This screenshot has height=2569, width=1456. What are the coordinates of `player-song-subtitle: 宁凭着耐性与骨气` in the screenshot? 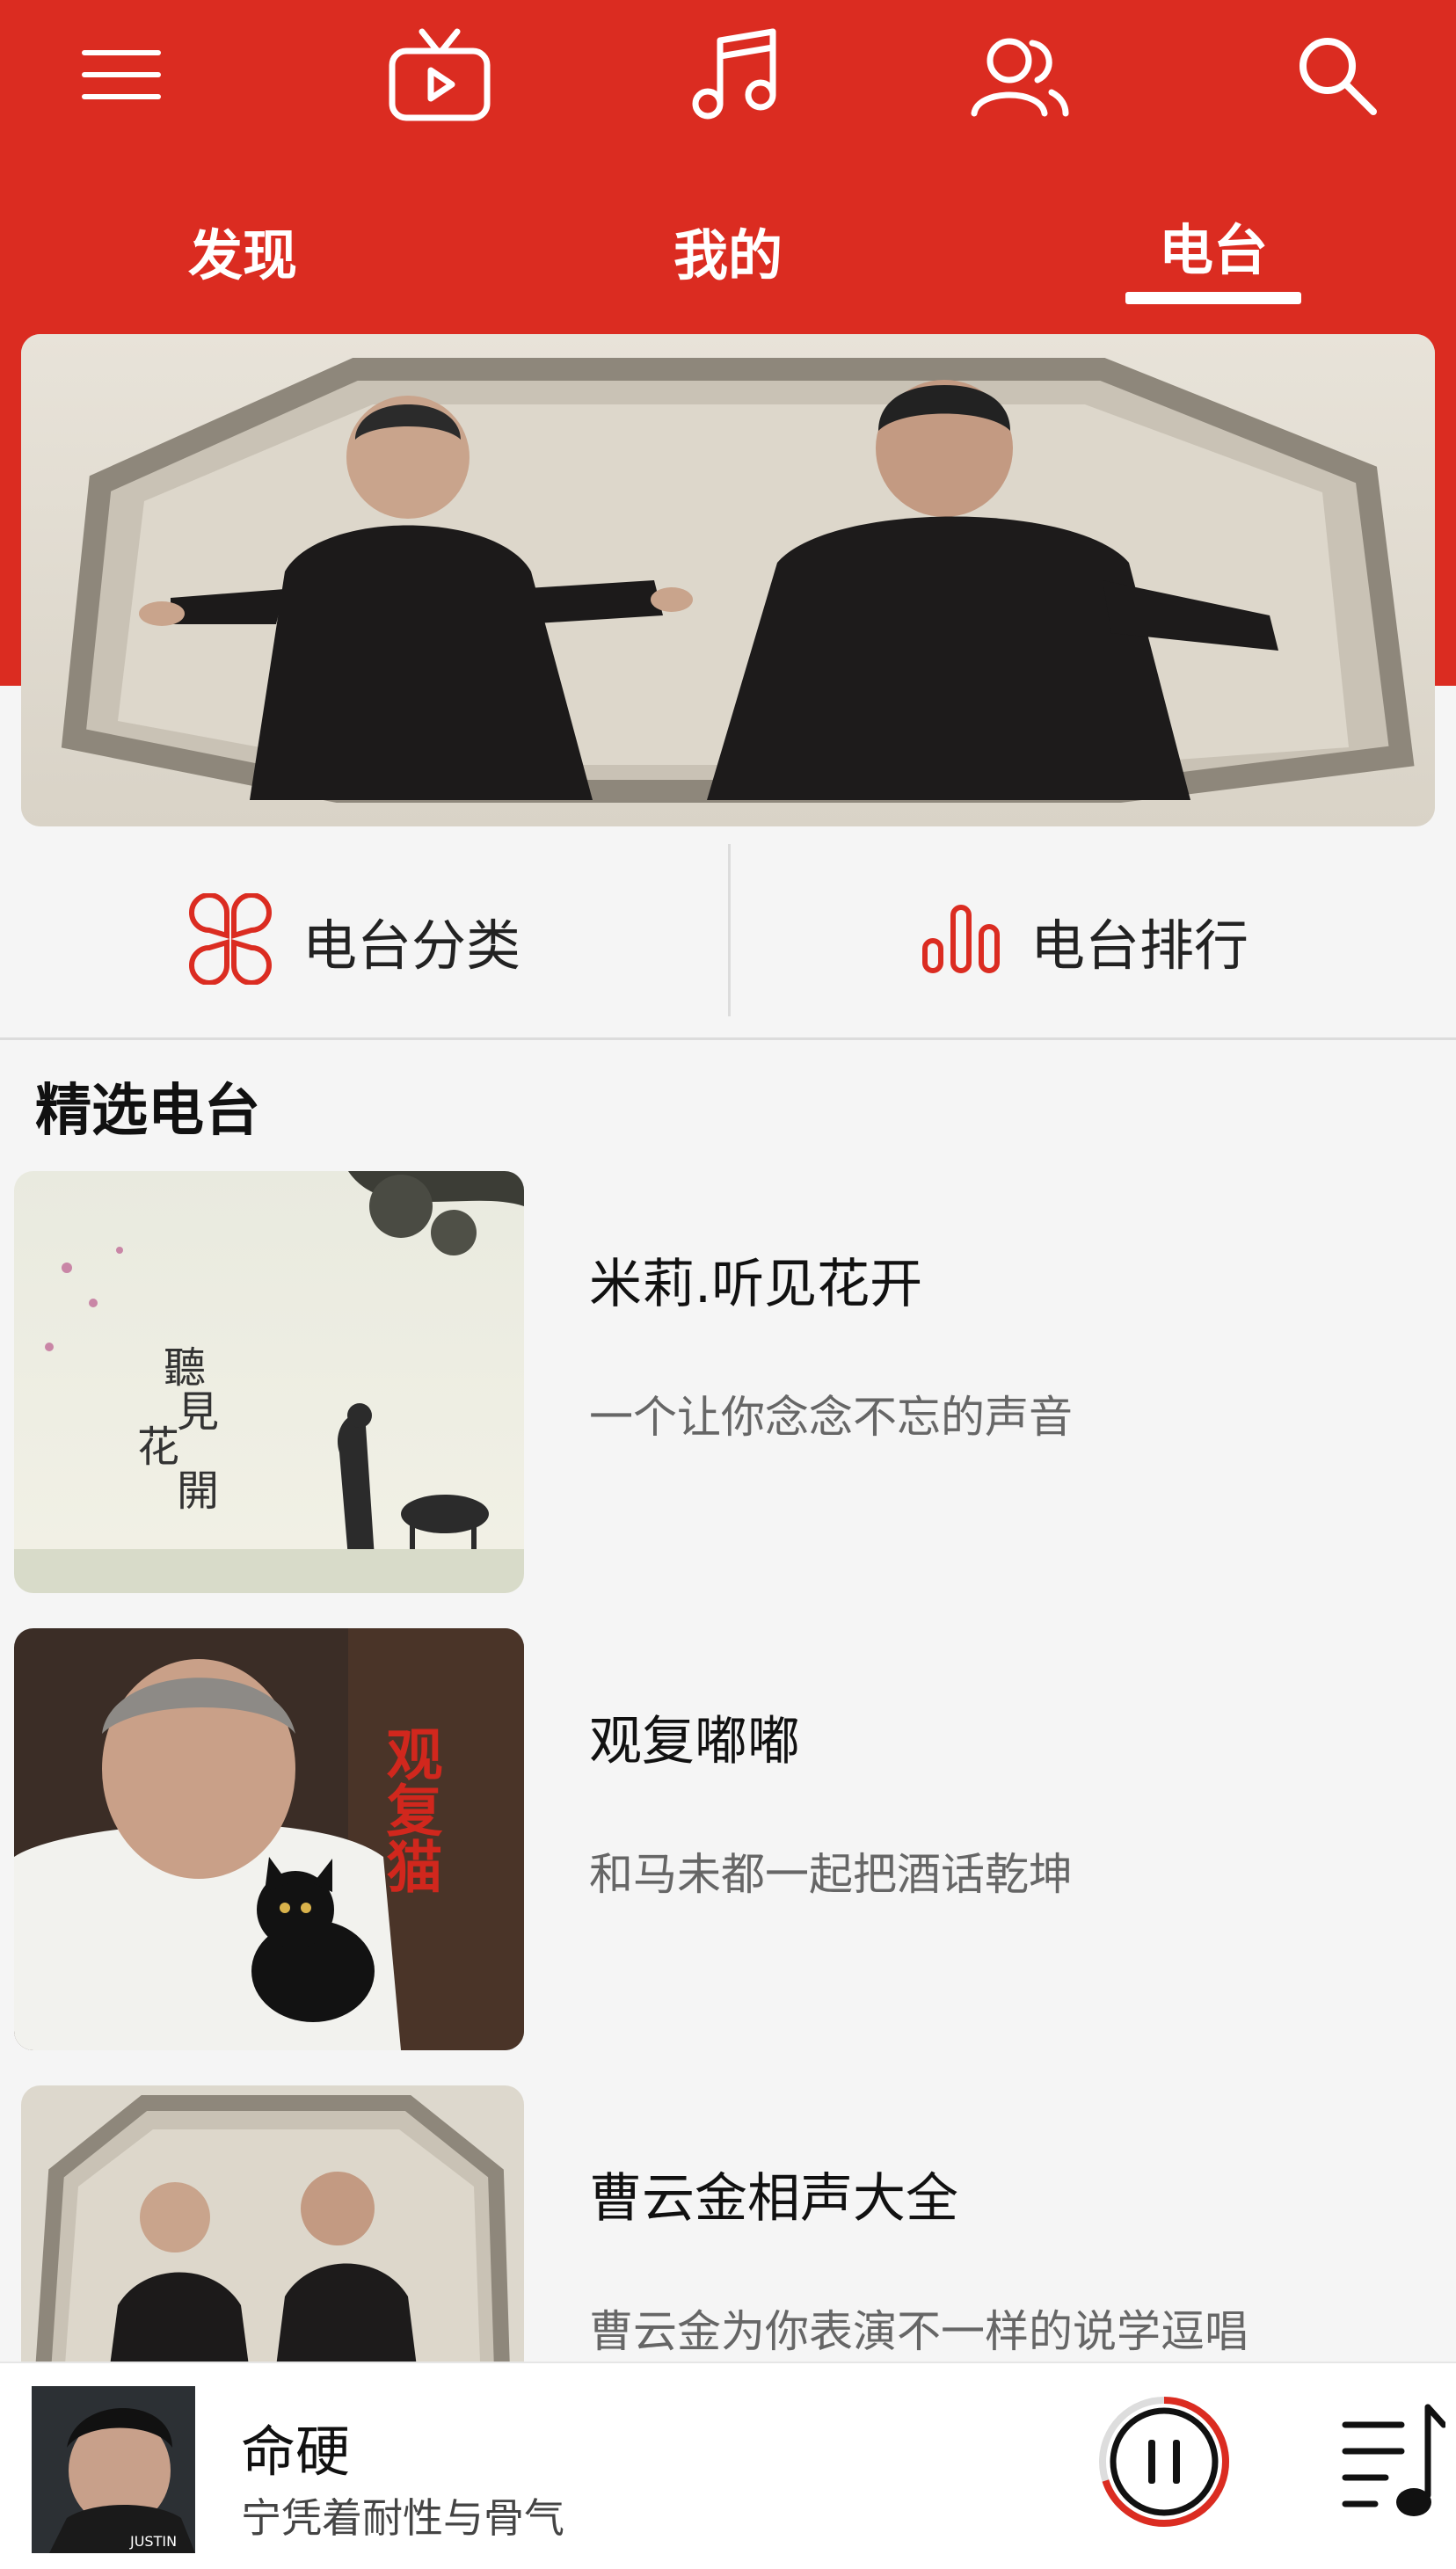 It's located at (402, 2518).